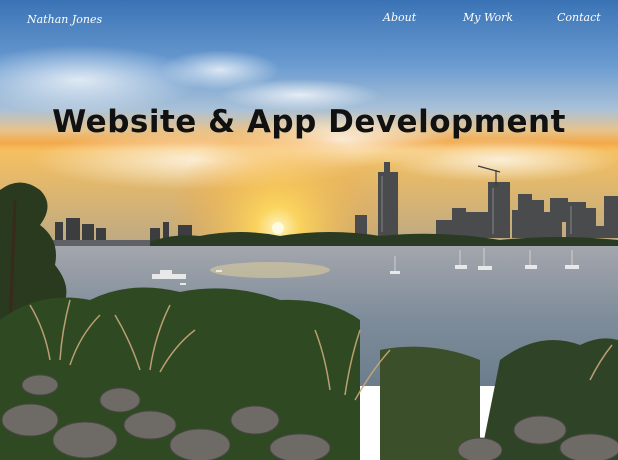 The image size is (618, 460). I want to click on hero-headline: Website & App Development, so click(309, 122).